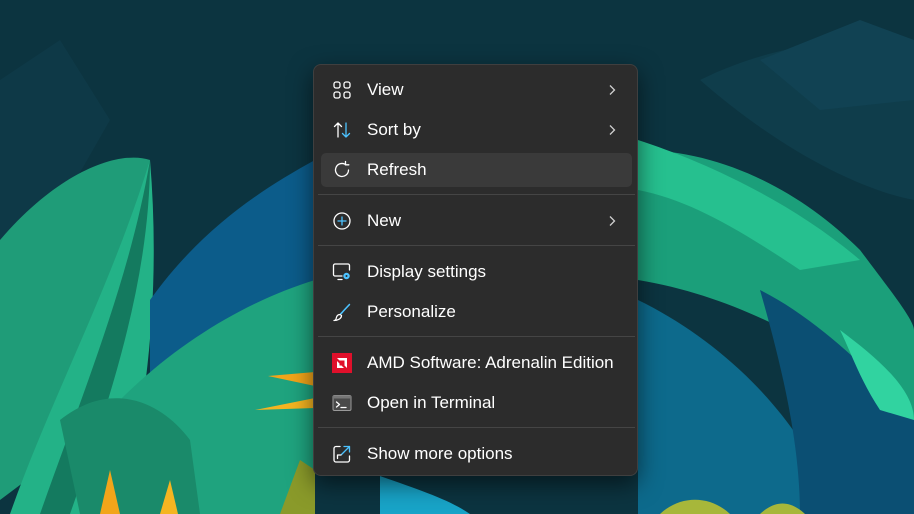 Image resolution: width=914 pixels, height=514 pixels. Describe the element at coordinates (490, 362) in the screenshot. I see `menu-item-label: AMD Software: Adrenalin Edition` at that location.